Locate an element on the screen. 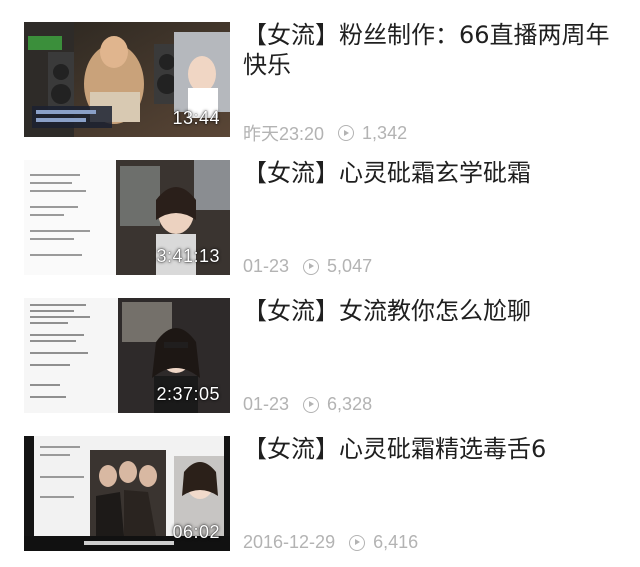  video-duration: 2:37:05 is located at coordinates (188, 394).